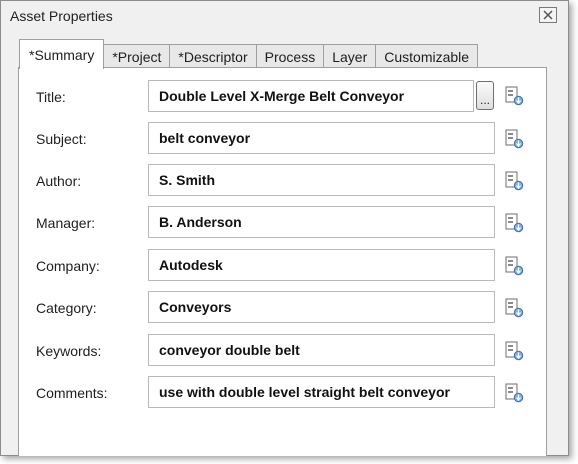 Image resolution: width=578 pixels, height=464 pixels. What do you see at coordinates (311, 96) in the screenshot?
I see `title-field: Double Level X-Merge Belt Conveyor` at bounding box center [311, 96].